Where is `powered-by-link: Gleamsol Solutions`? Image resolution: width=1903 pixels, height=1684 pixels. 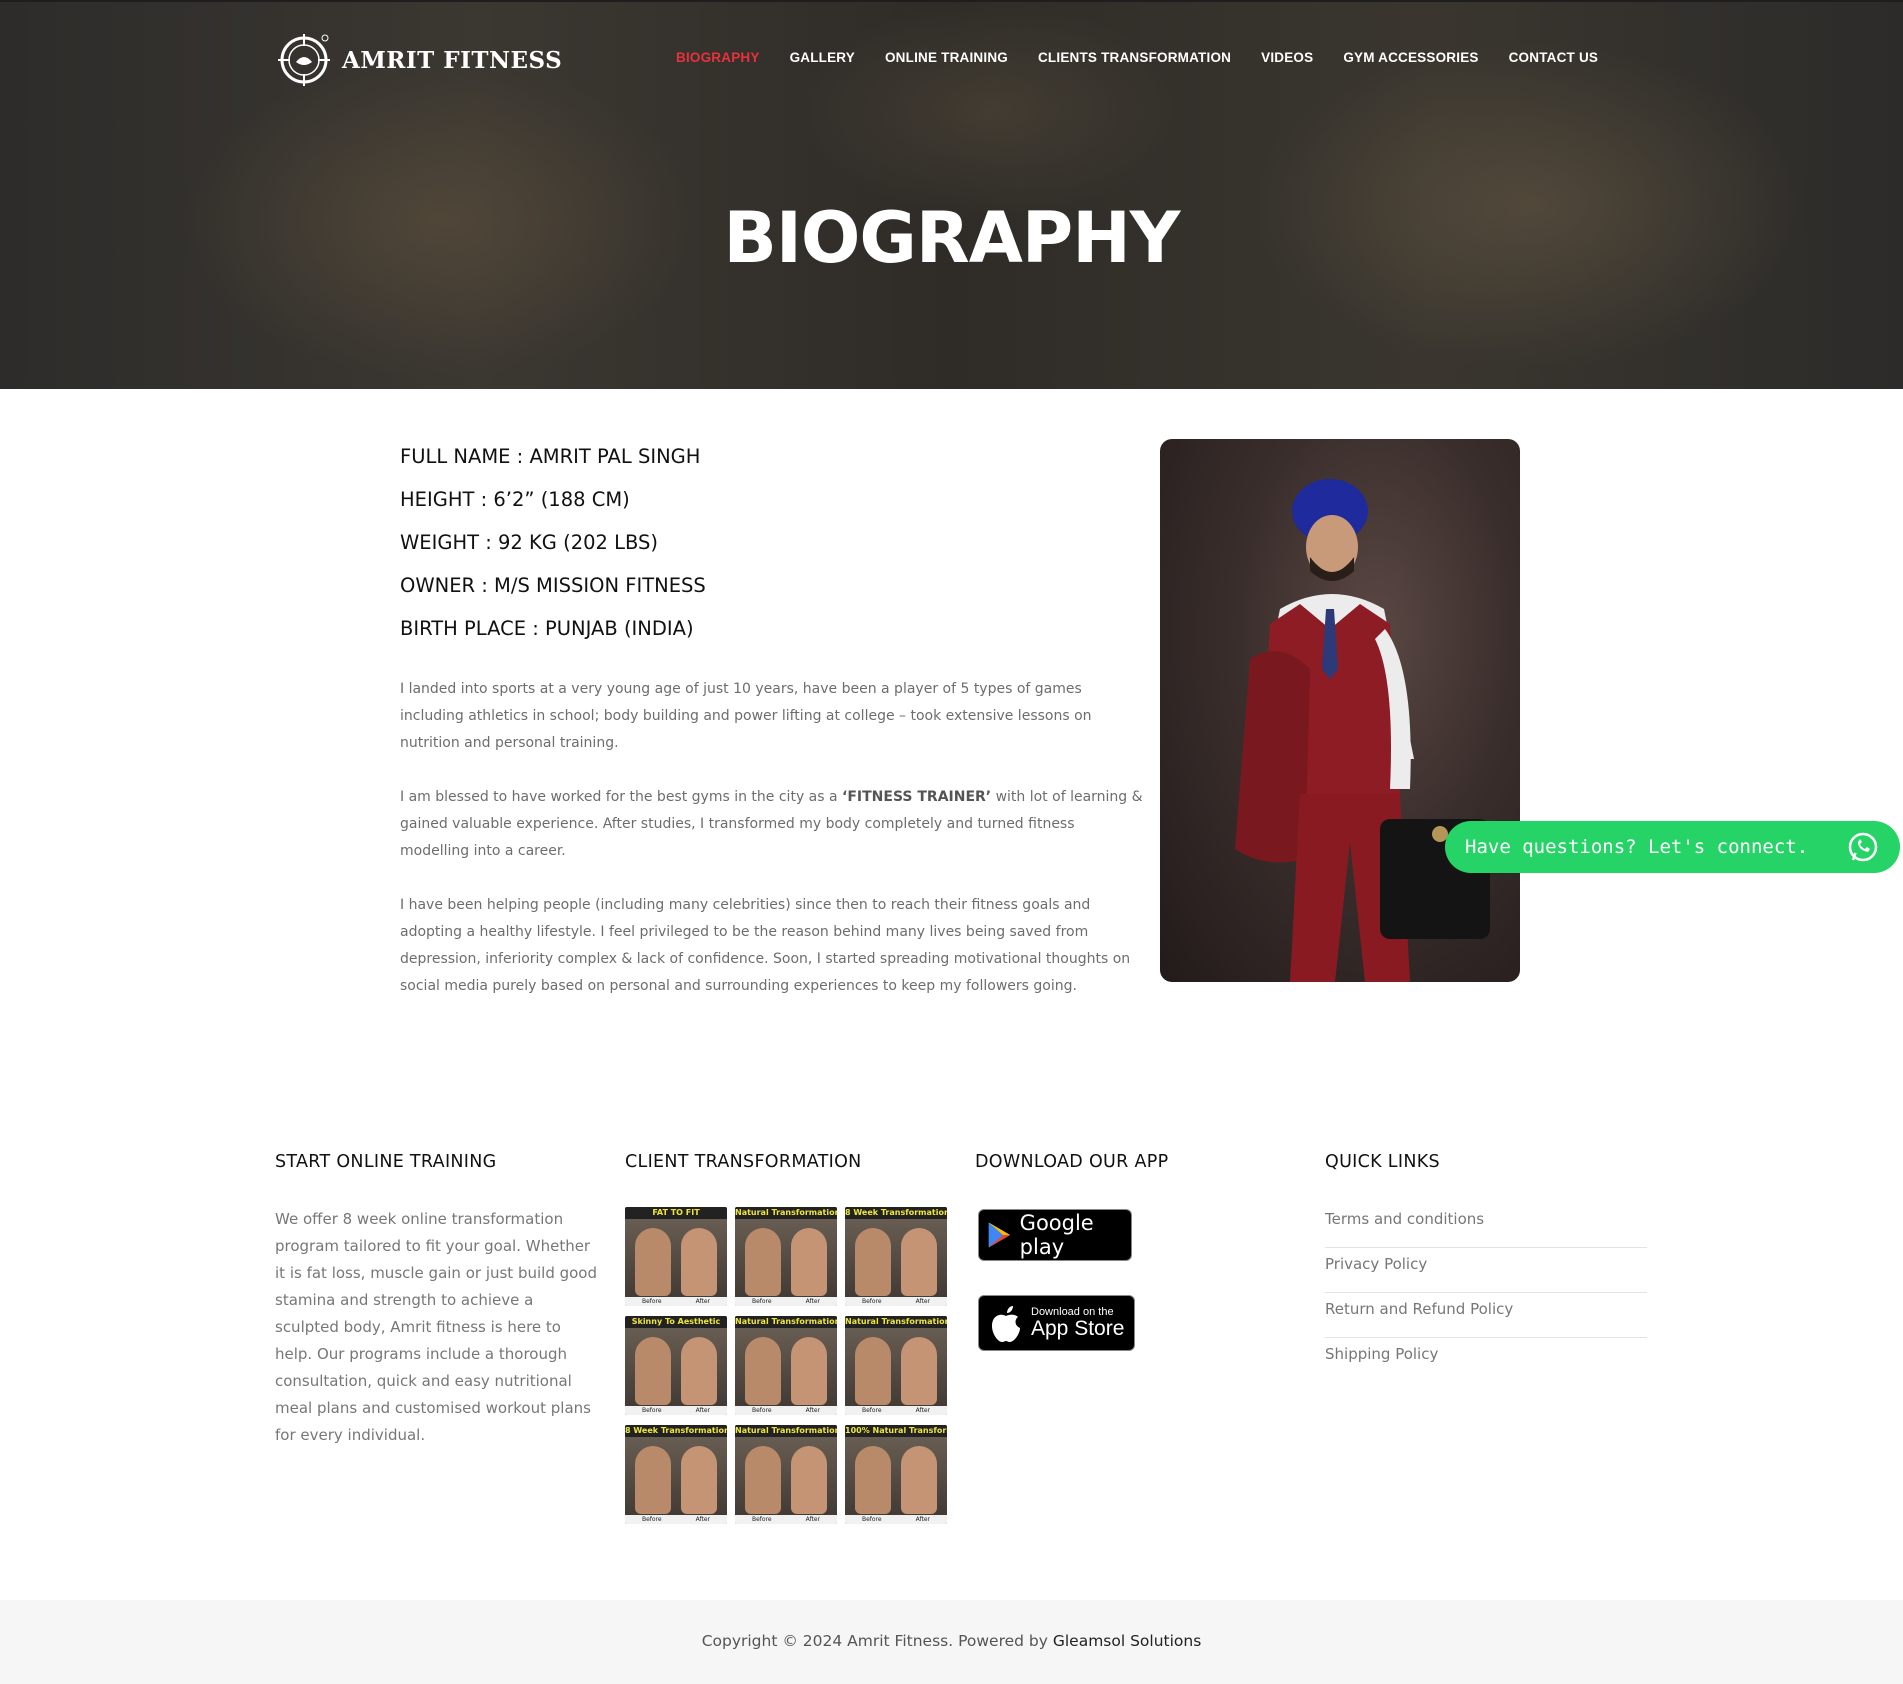 powered-by-link: Gleamsol Solutions is located at coordinates (1127, 1641).